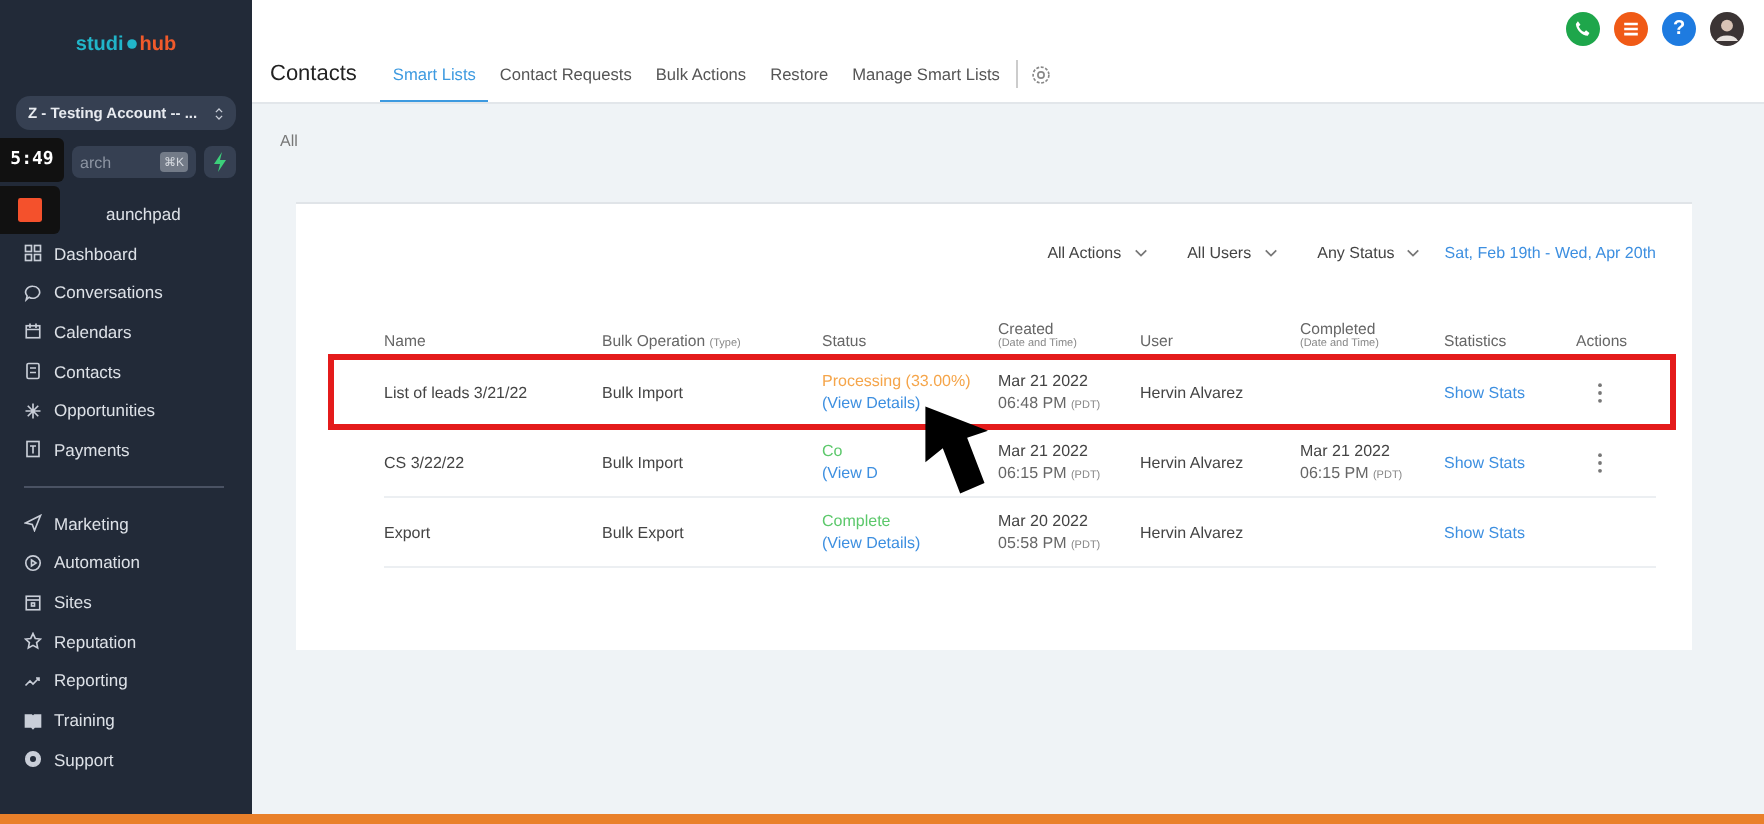 This screenshot has width=1764, height=824. What do you see at coordinates (565, 74) in the screenshot?
I see `tab: Contact Requests` at bounding box center [565, 74].